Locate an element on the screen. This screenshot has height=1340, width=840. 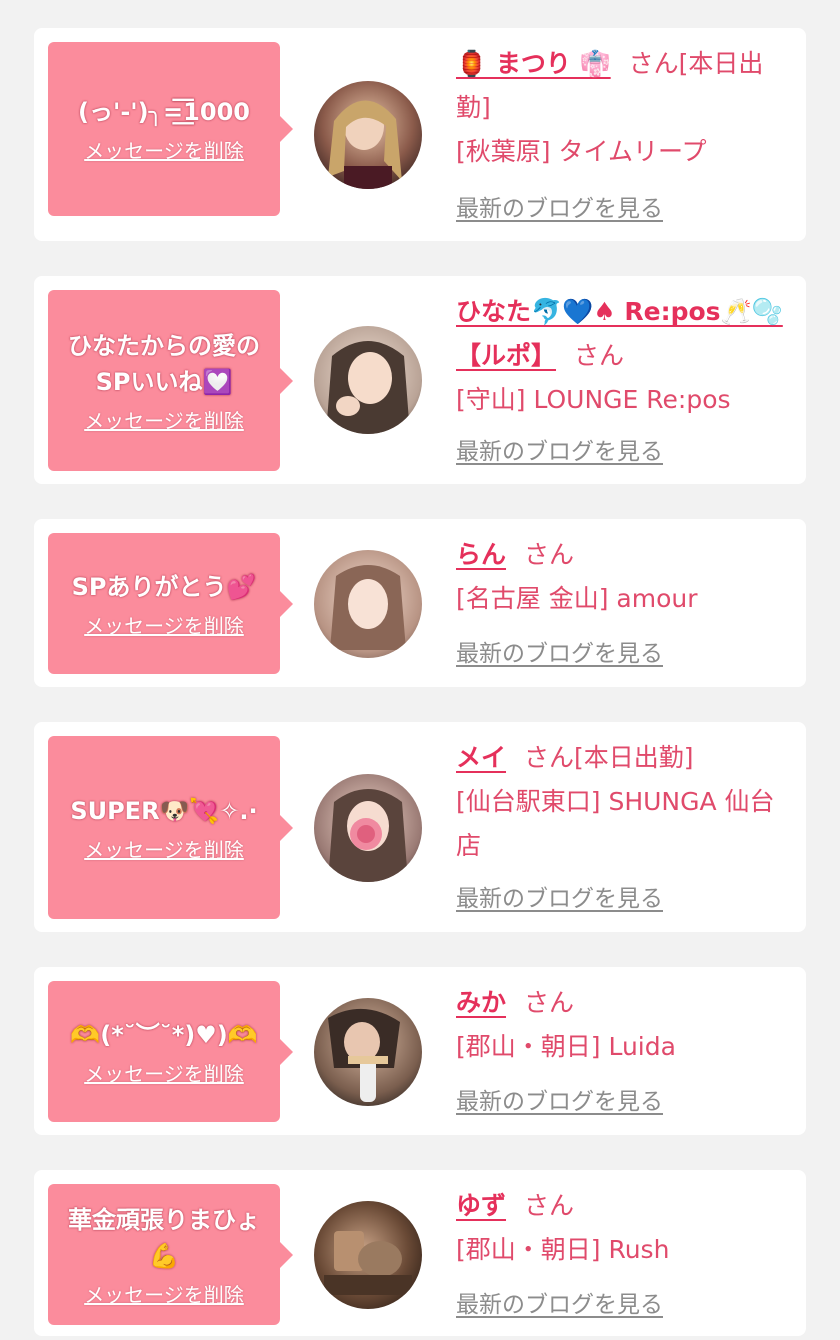
sender-info: ゆず さん [郡山・朝日] Rush is located at coordinates (624, 1228).